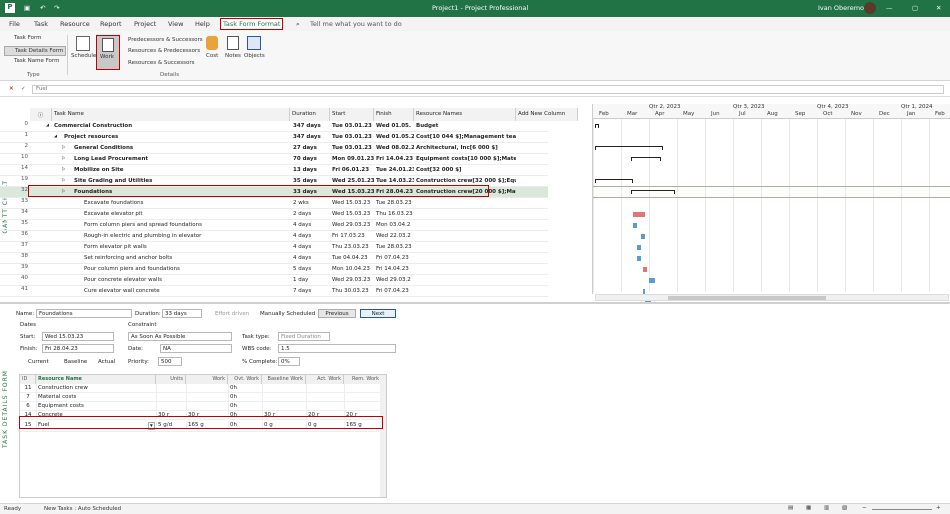 This screenshot has height=514, width=950. Describe the element at coordinates (183, 181) in the screenshot. I see `task-name: Site Grading and Utilities` at that location.